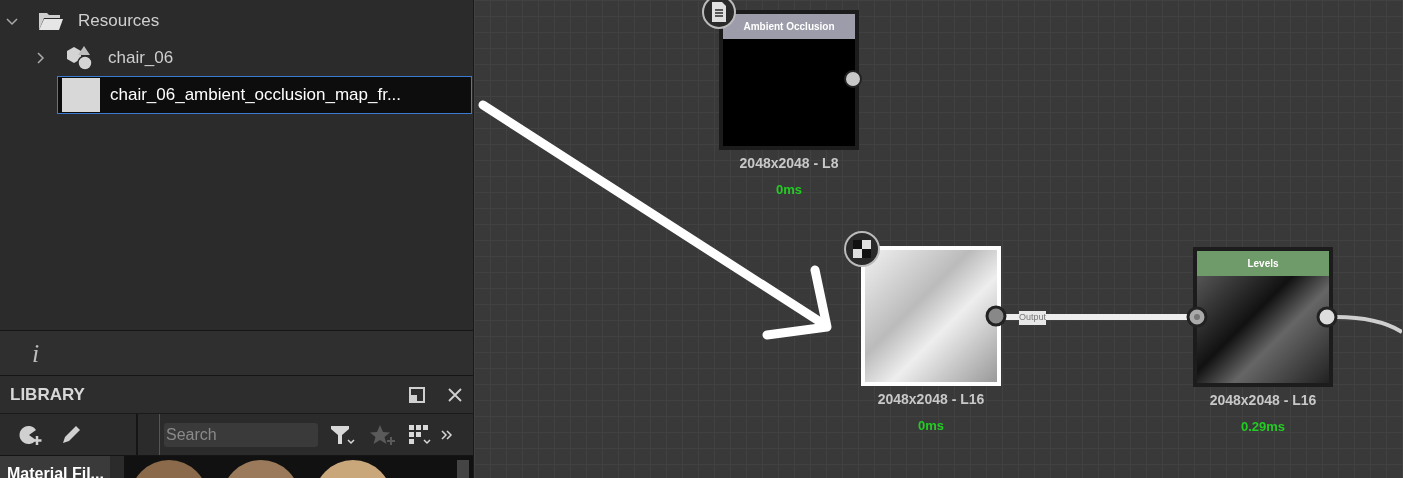 The width and height of the screenshot is (1403, 478). I want to click on node-resolution: 2048x2048 - L8, so click(789, 163).